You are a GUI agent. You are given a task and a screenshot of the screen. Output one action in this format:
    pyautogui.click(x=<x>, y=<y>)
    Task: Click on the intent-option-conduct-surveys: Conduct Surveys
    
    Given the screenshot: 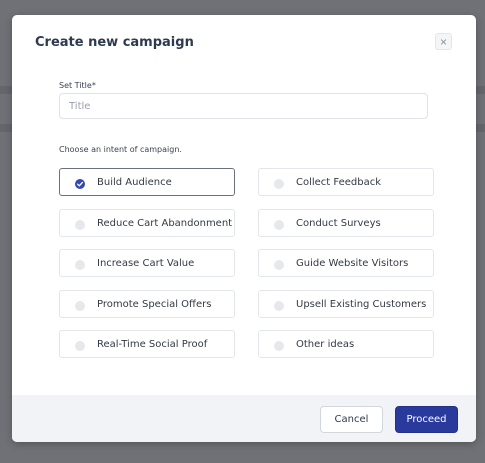 What is the action you would take?
    pyautogui.click(x=346, y=223)
    